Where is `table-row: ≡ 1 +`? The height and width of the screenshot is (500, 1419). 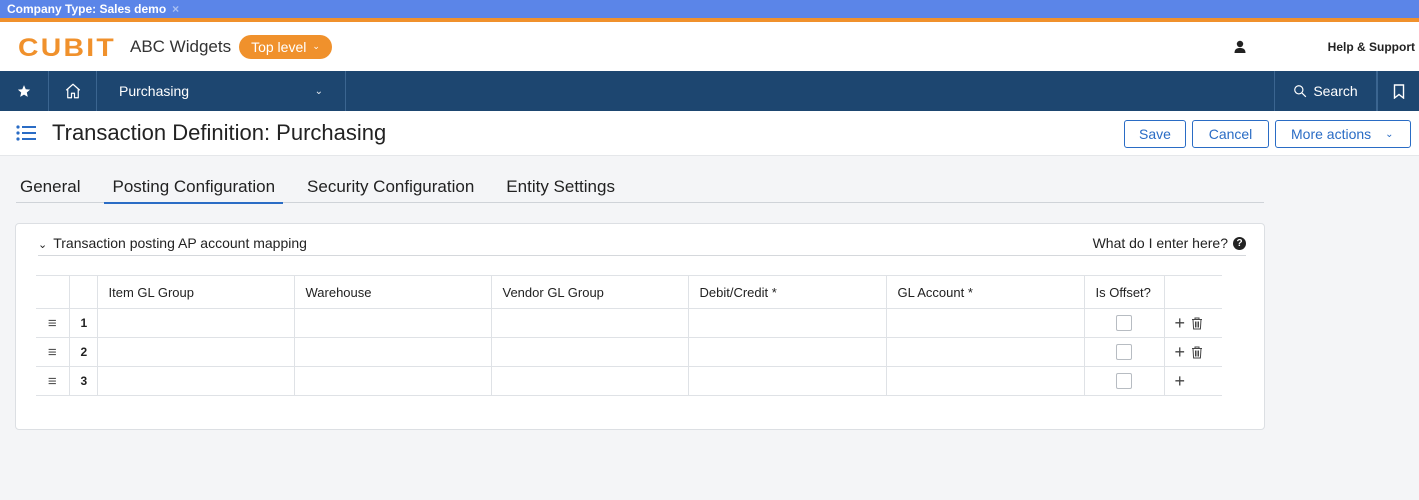
table-row: ≡ 1 + is located at coordinates (629, 323).